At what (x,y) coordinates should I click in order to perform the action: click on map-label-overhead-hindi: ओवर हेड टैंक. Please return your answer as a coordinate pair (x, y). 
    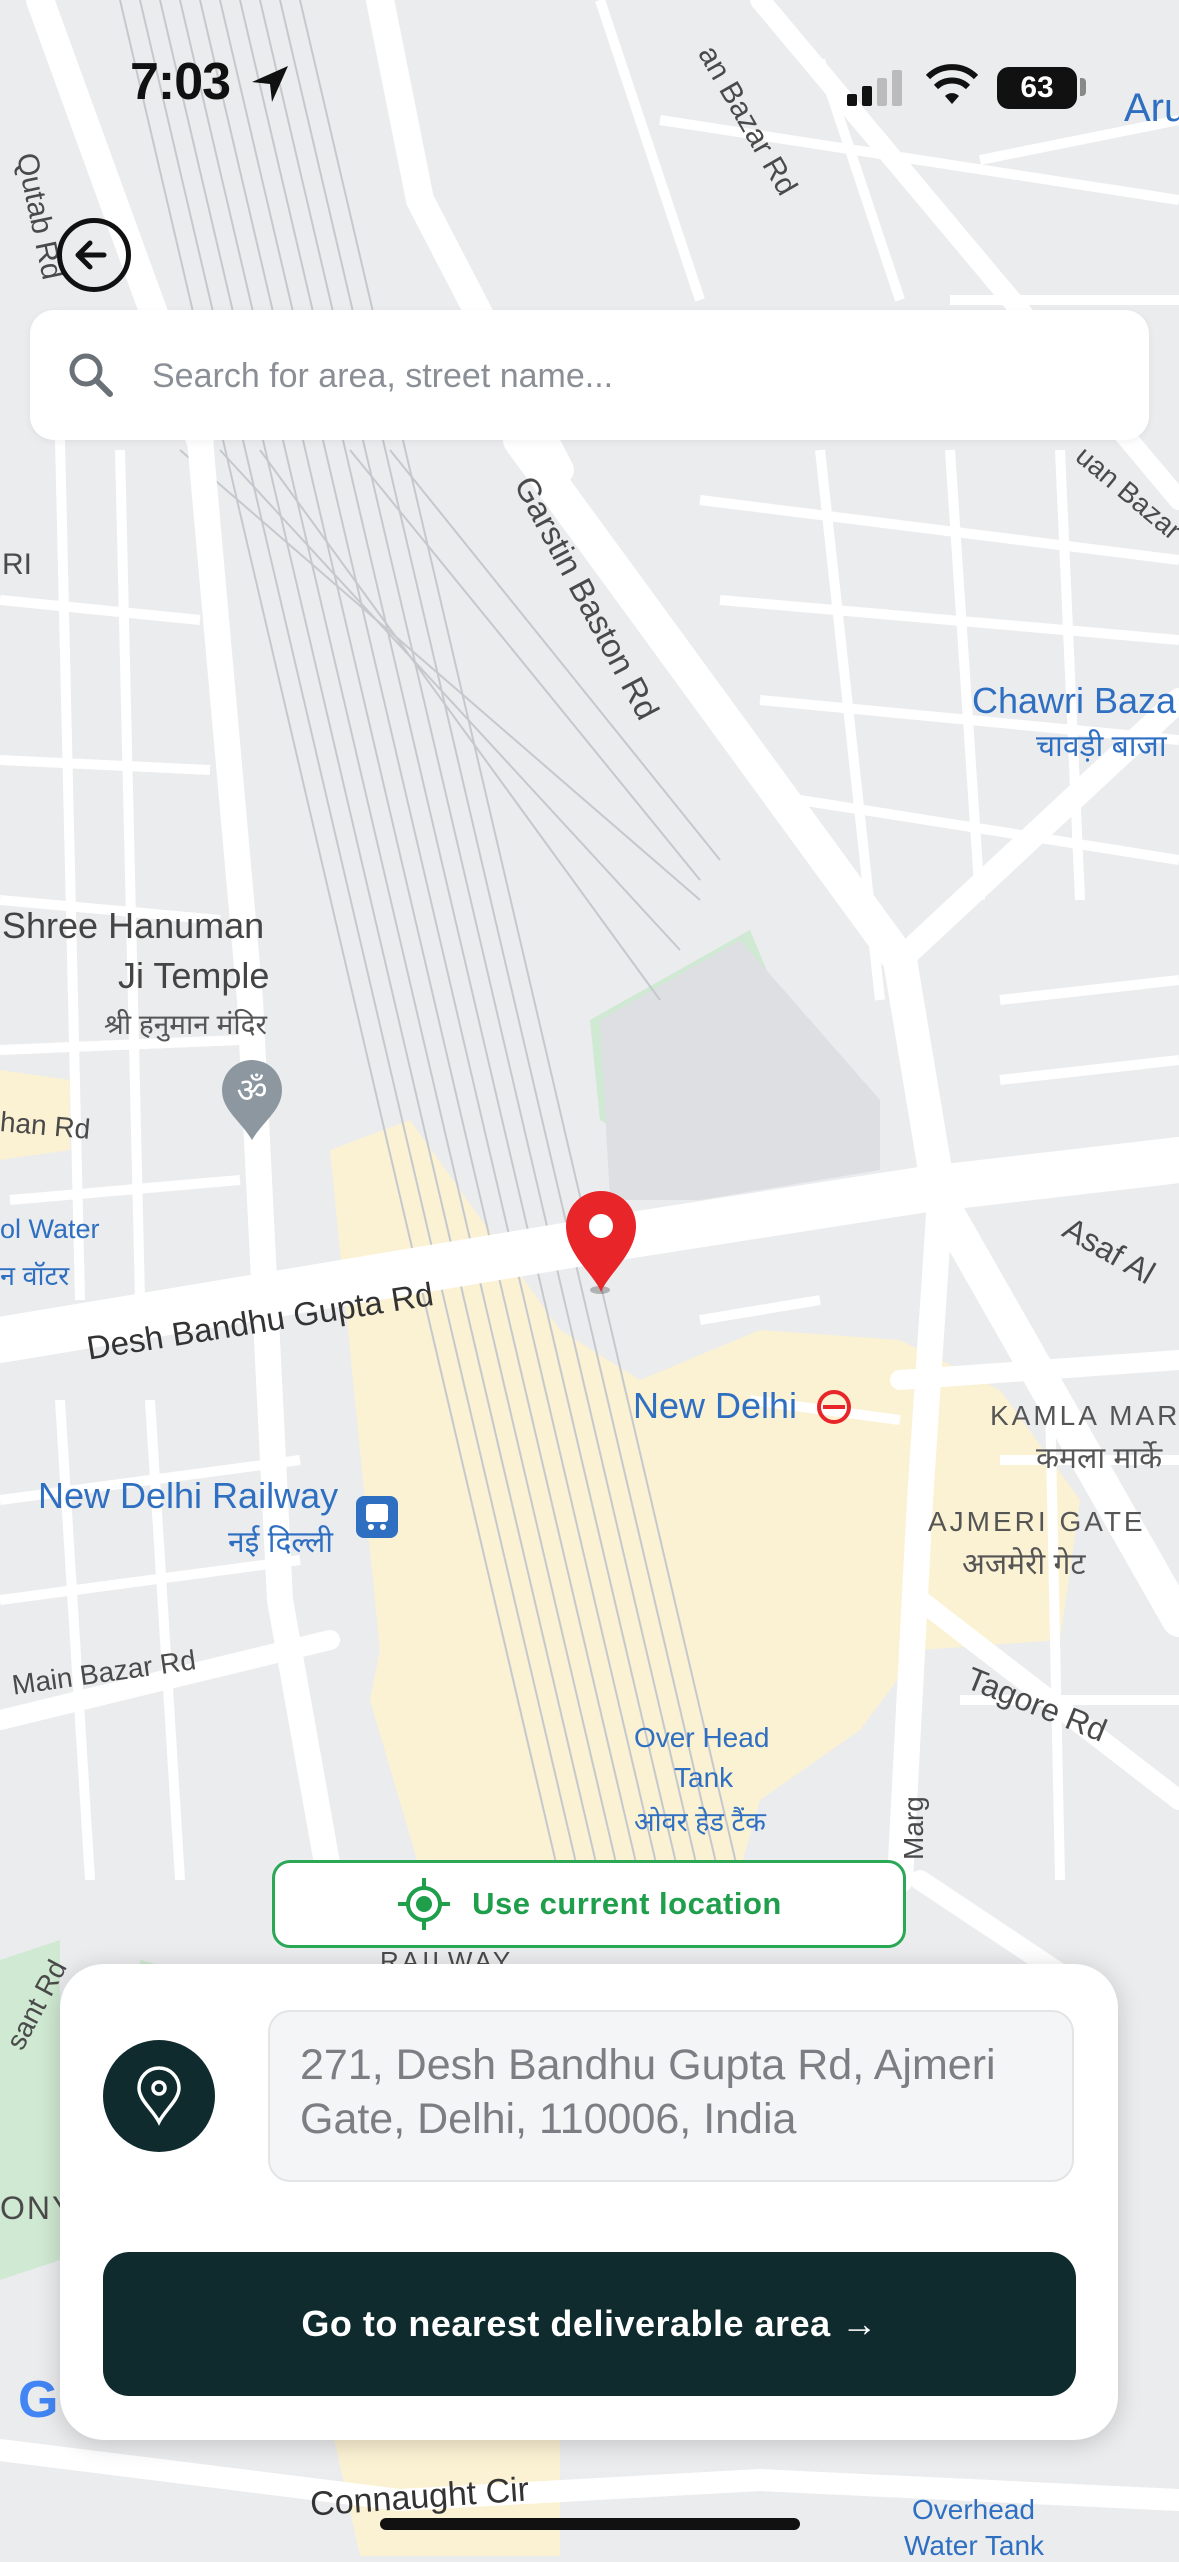
    Looking at the image, I should click on (700, 1822).